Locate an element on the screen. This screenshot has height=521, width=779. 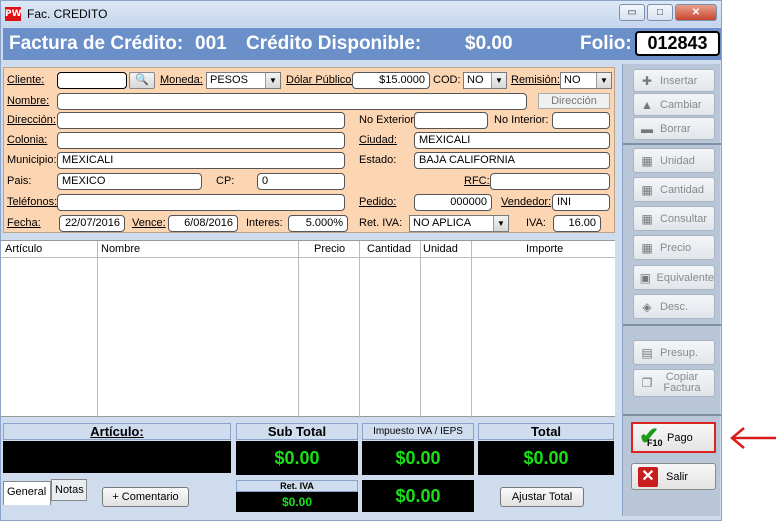
vendedor-input: INI is located at coordinates (581, 202).